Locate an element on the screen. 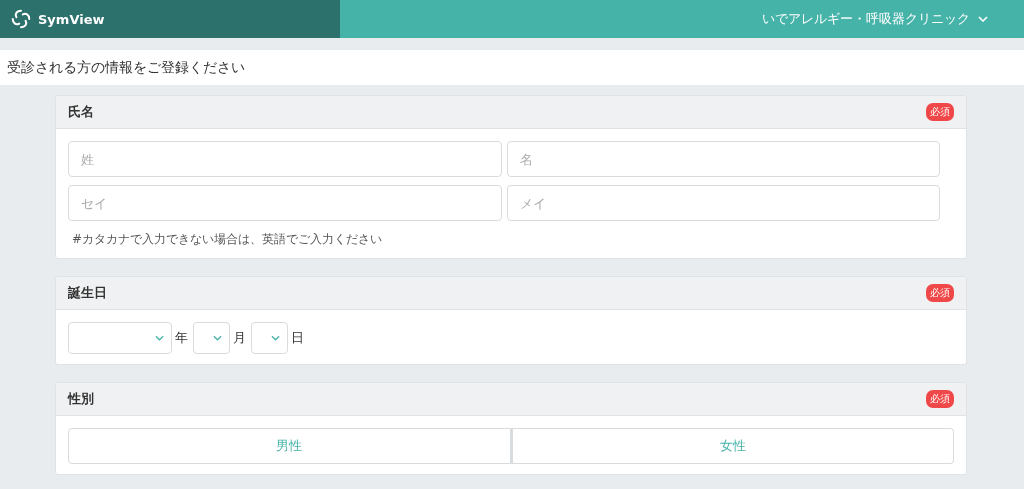 The width and height of the screenshot is (1024, 489). unit-label: 年 is located at coordinates (181, 338).